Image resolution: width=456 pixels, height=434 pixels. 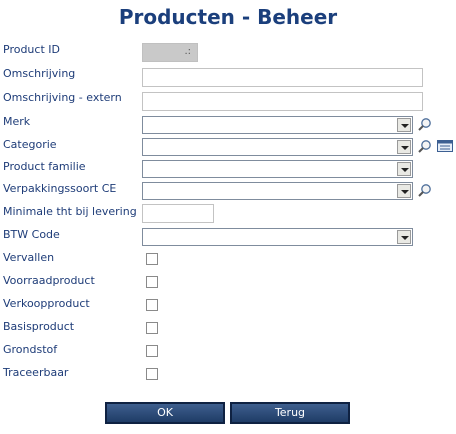 What do you see at coordinates (152, 351) in the screenshot?
I see `grondstof-checkbox` at bounding box center [152, 351].